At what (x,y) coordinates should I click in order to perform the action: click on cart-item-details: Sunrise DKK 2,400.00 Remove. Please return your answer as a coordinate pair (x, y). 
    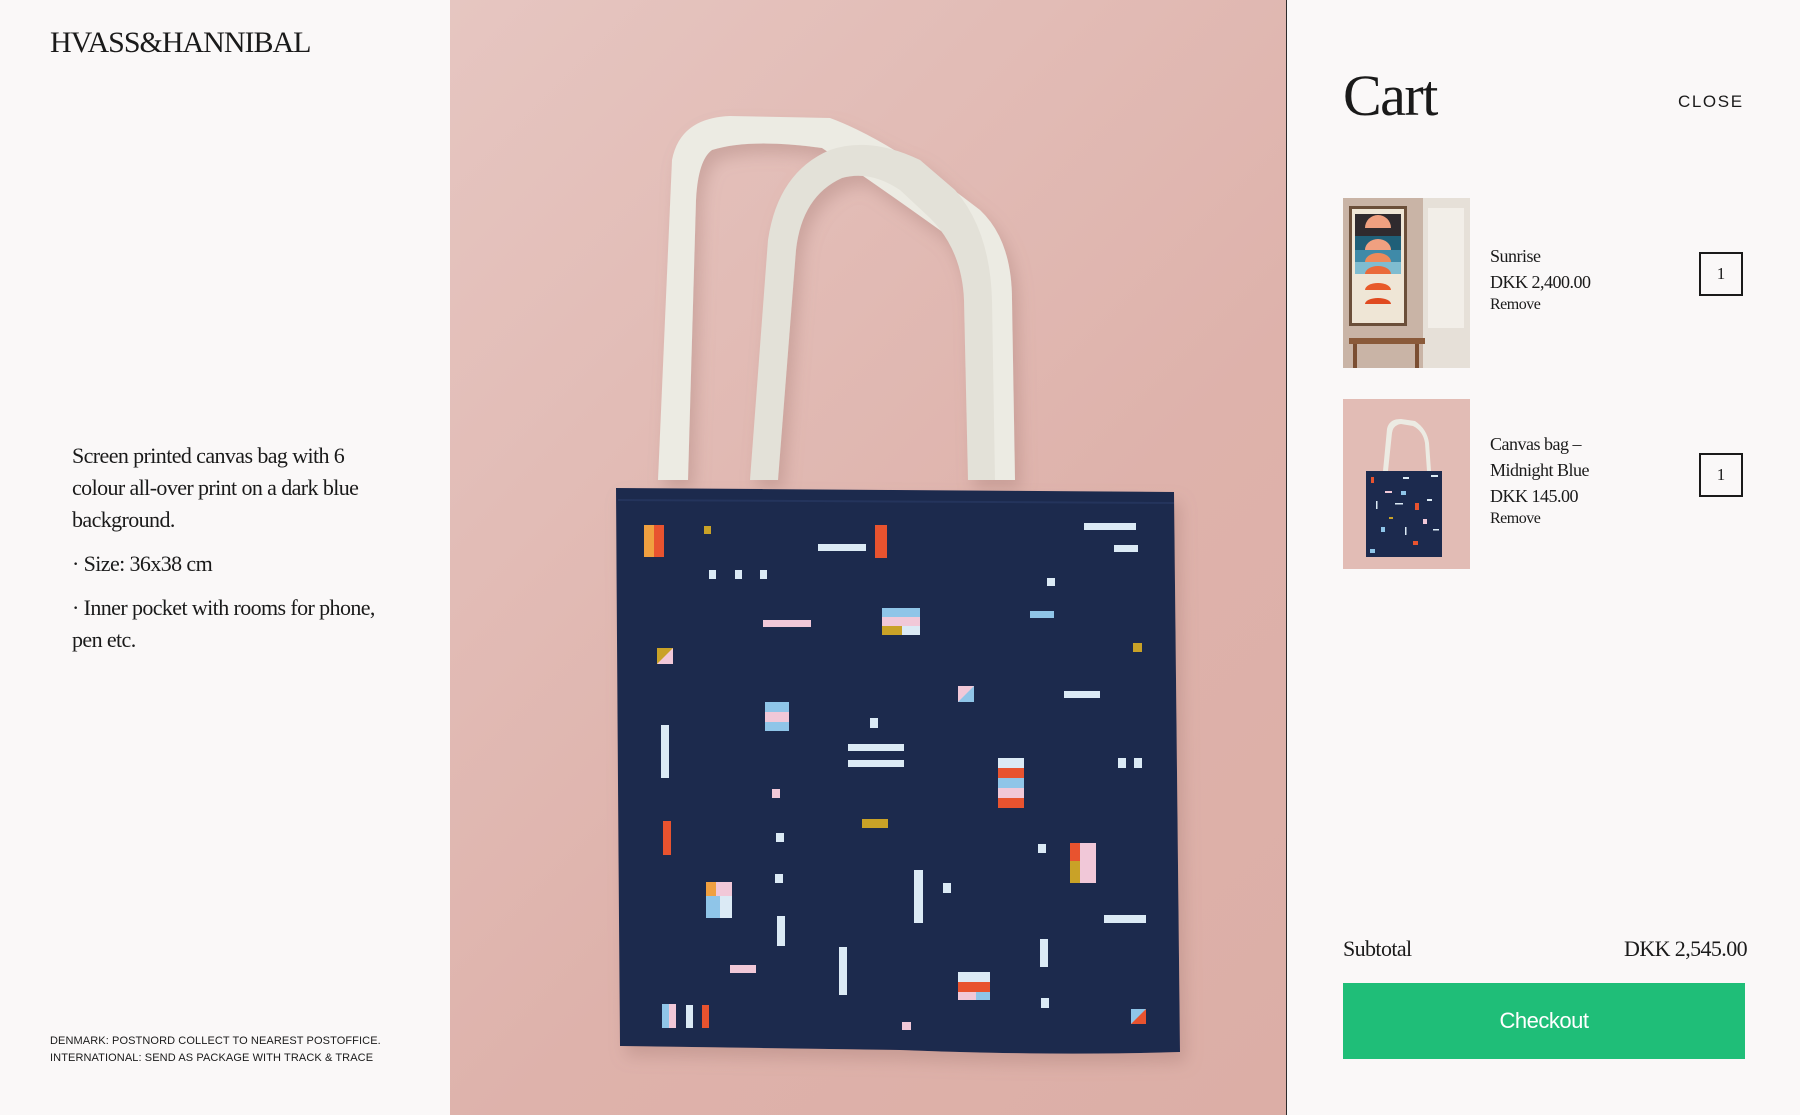
    Looking at the image, I should click on (1540, 279).